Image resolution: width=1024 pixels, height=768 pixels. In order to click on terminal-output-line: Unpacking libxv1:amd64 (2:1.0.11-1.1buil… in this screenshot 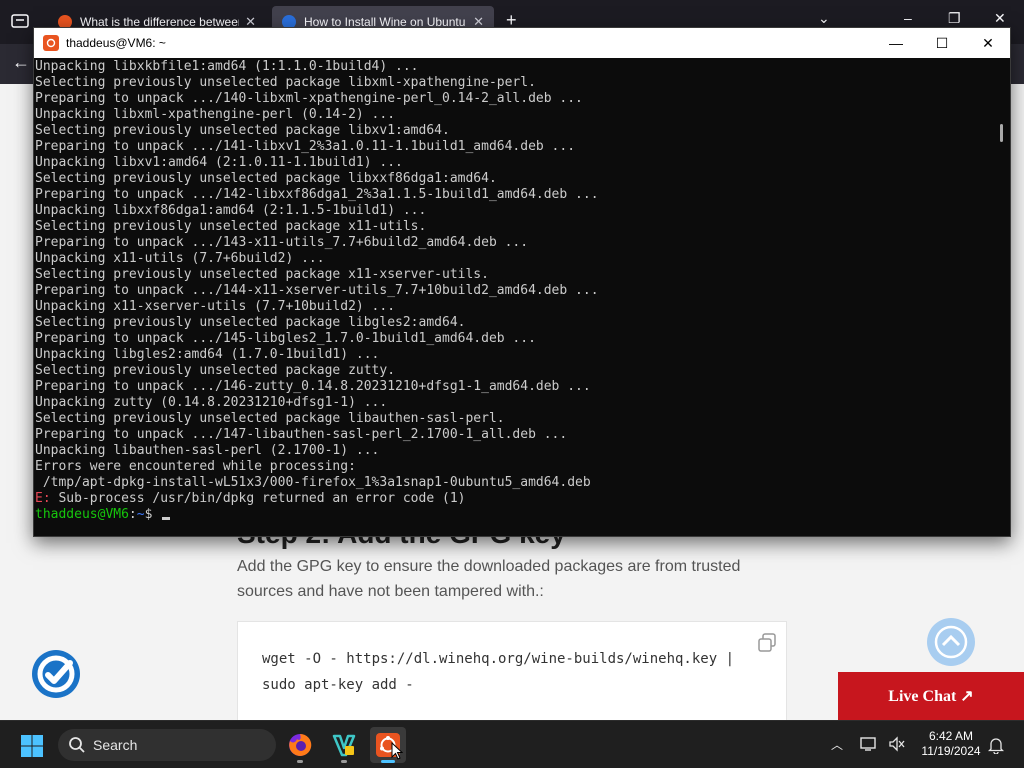, I will do `click(219, 162)`.